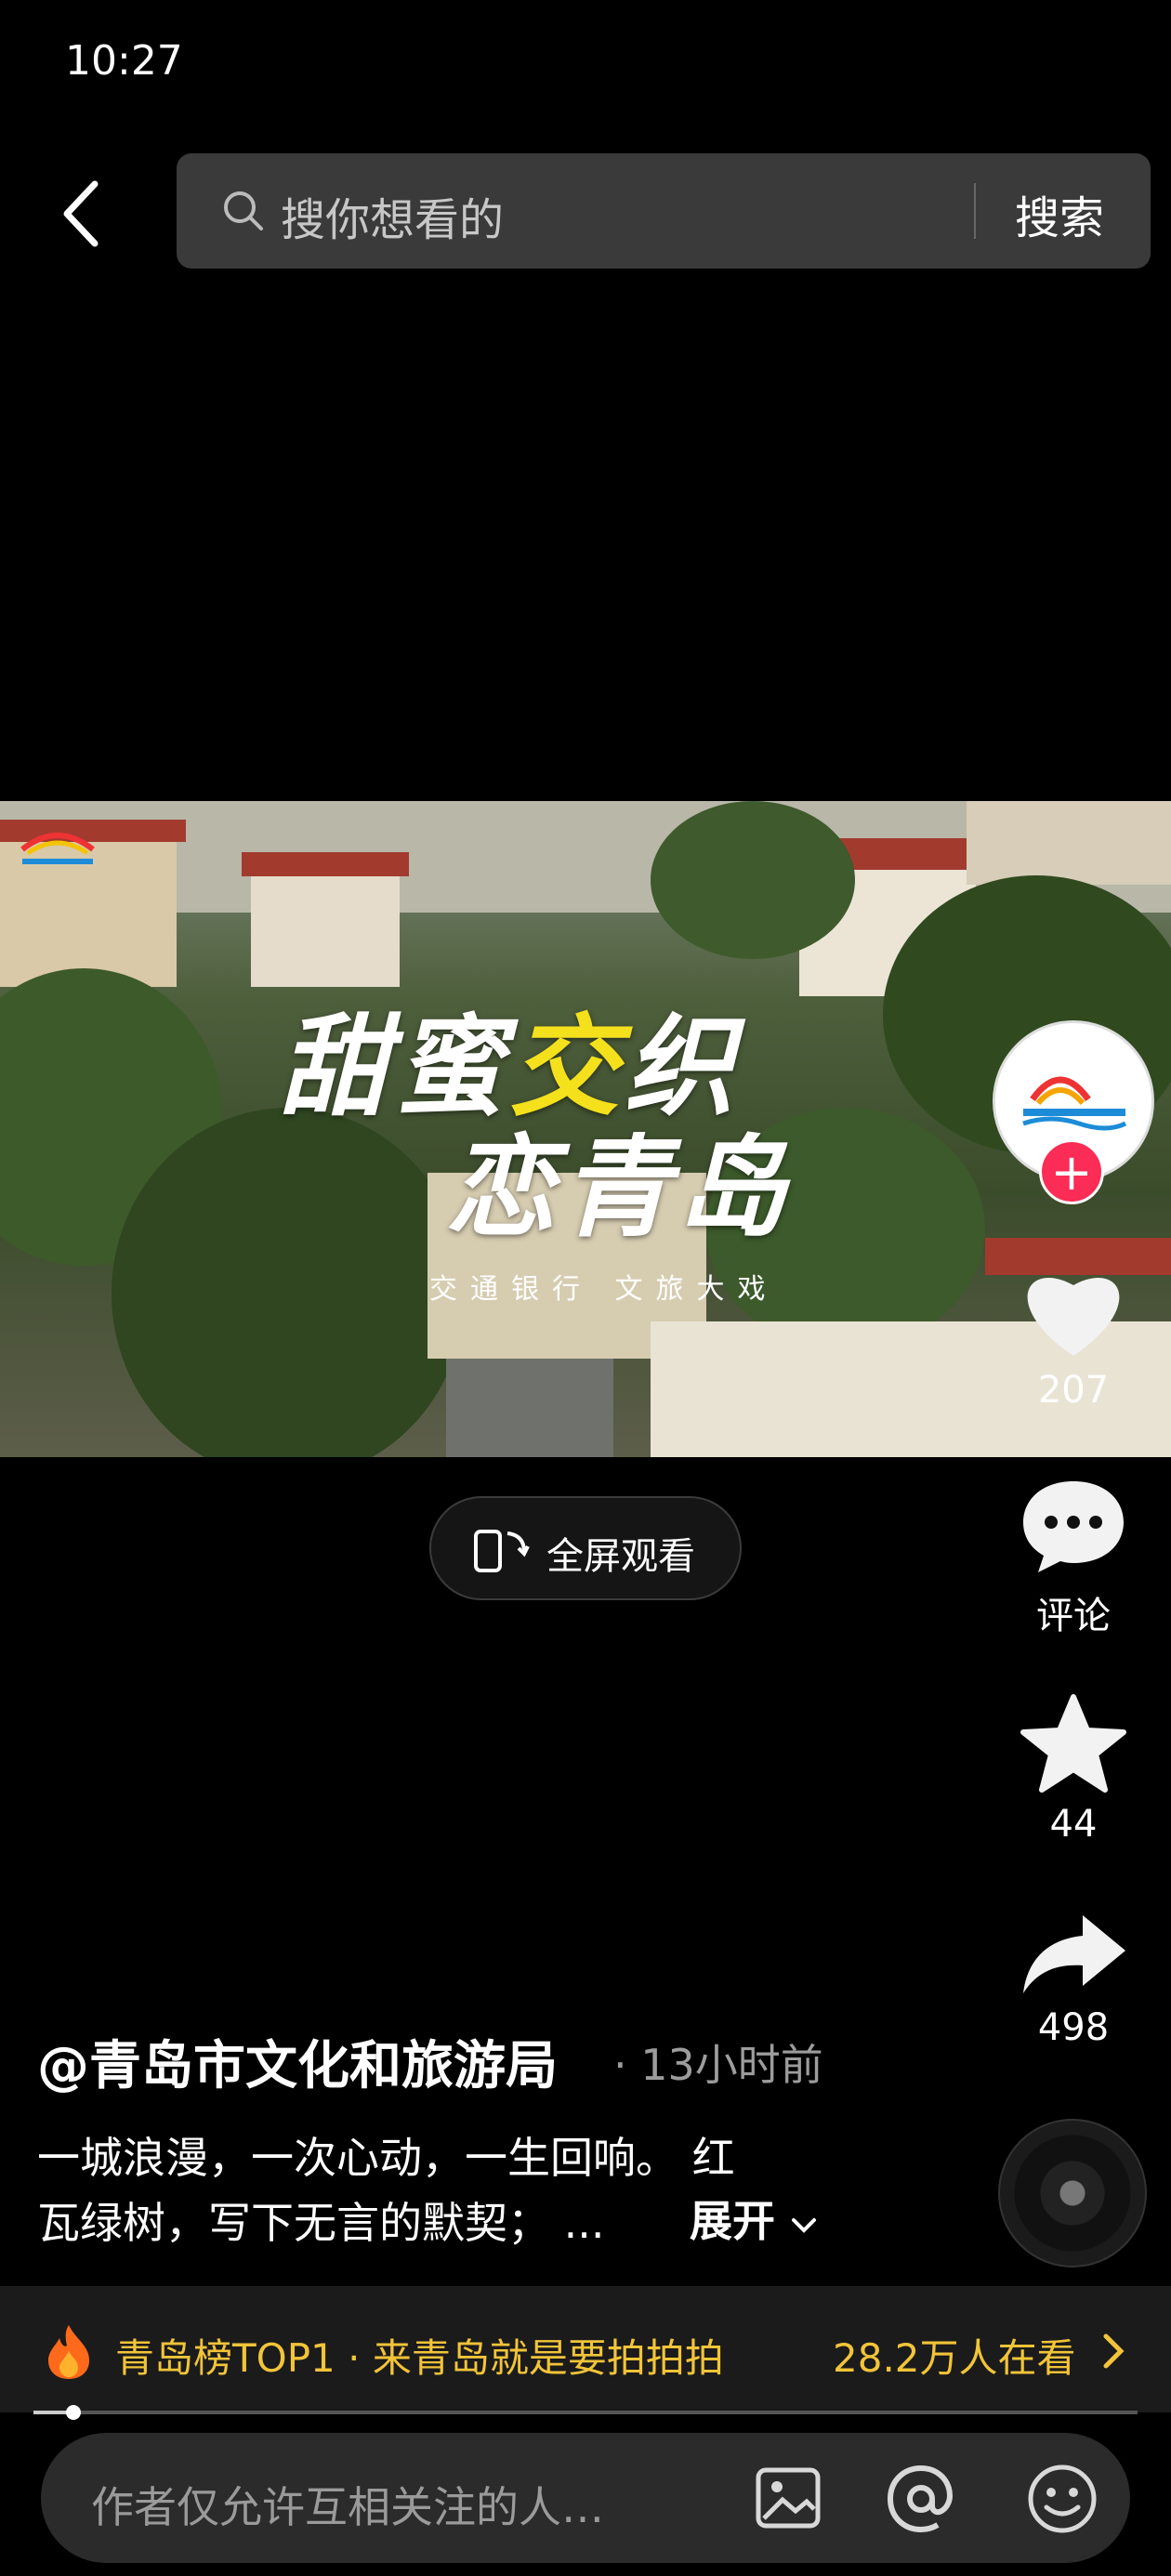 Image resolution: width=1171 pixels, height=2576 pixels. I want to click on video-progress-track, so click(586, 2412).